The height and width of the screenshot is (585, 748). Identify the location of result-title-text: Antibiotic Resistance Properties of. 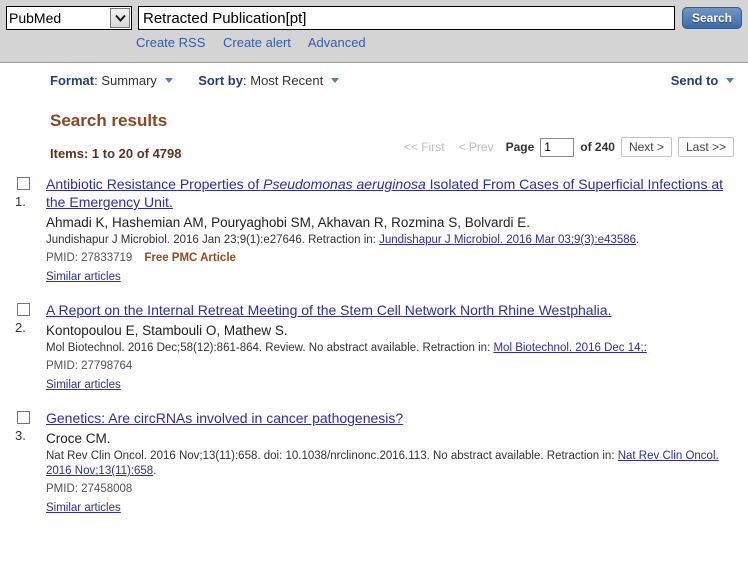
(155, 184).